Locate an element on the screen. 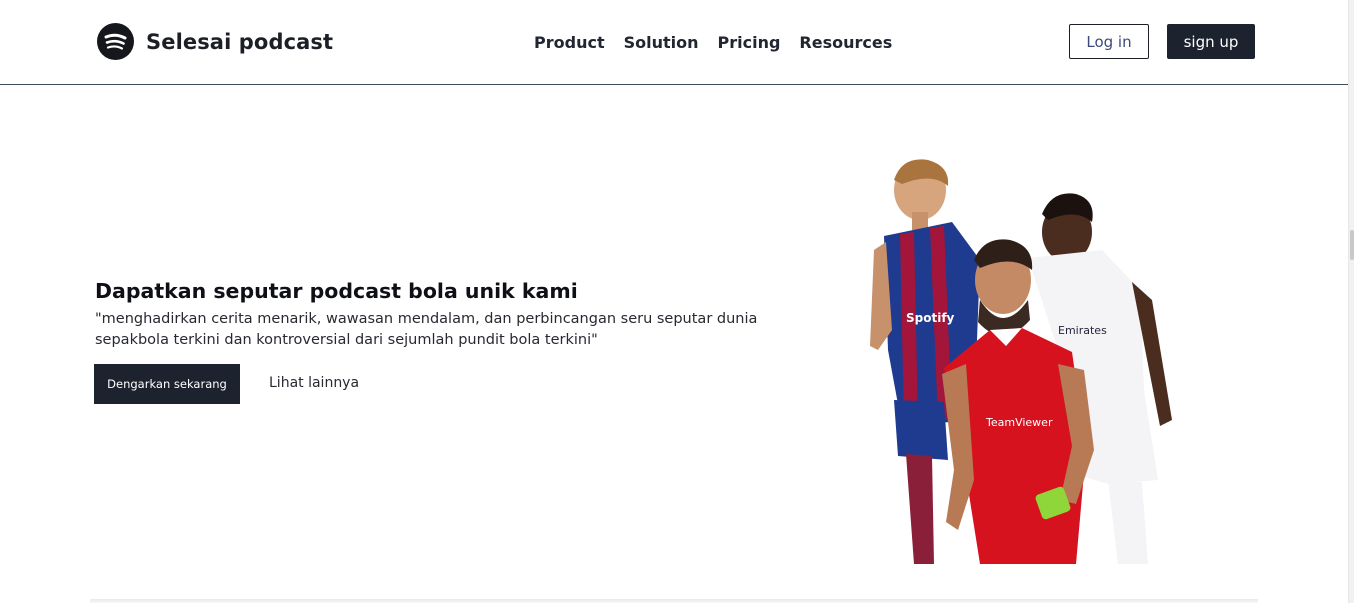  listen-now-button: Dengarkan sekarang is located at coordinates (167, 384).